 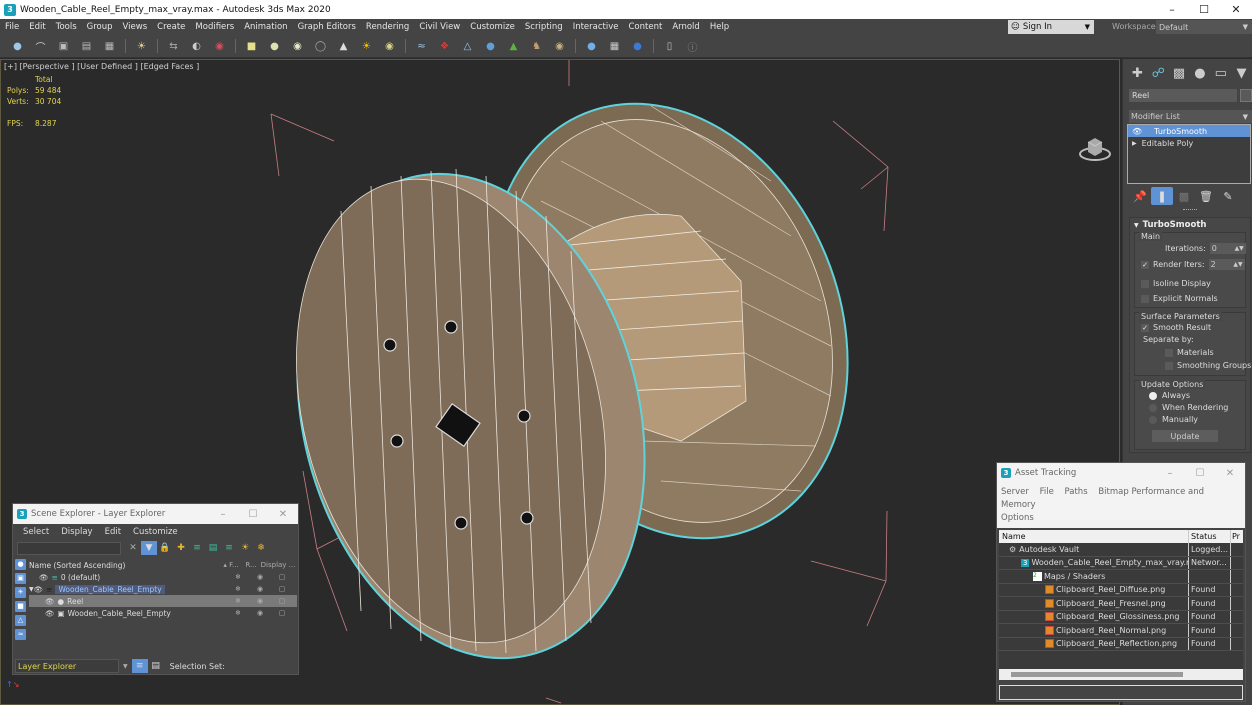 What do you see at coordinates (37, 27) in the screenshot?
I see `menu-edit: Edit` at bounding box center [37, 27].